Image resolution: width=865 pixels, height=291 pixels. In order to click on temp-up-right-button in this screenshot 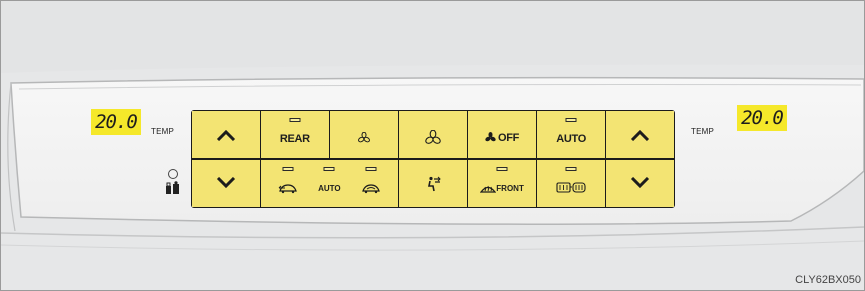, I will do `click(640, 135)`.